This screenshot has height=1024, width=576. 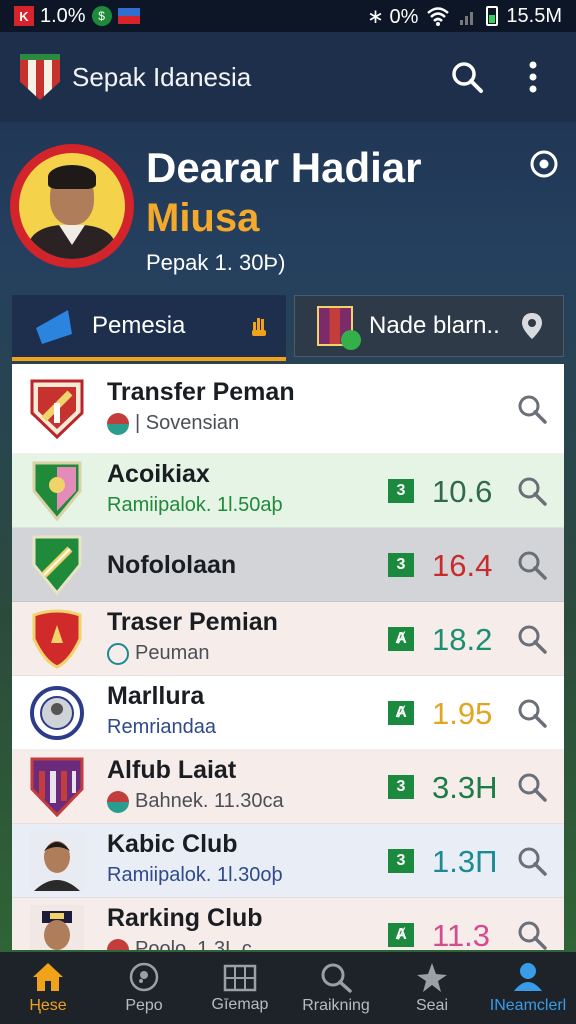 What do you see at coordinates (161, 727) in the screenshot?
I see `row-subtitle-wrap: Remriandaa` at bounding box center [161, 727].